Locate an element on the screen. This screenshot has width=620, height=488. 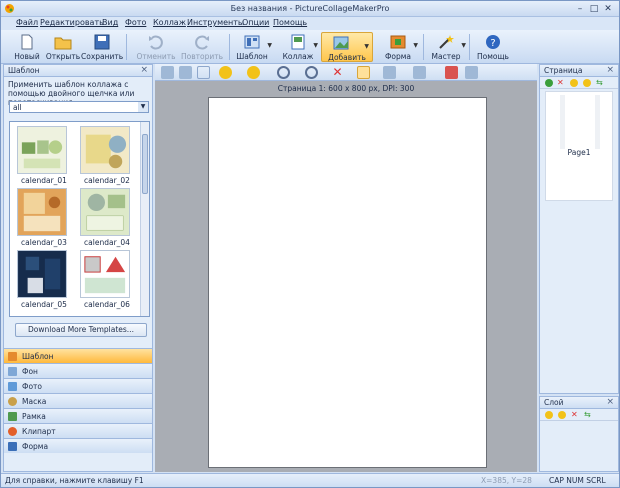
layers-panel: Слой × ✕ ⇆ is located at coordinates (579, 434).